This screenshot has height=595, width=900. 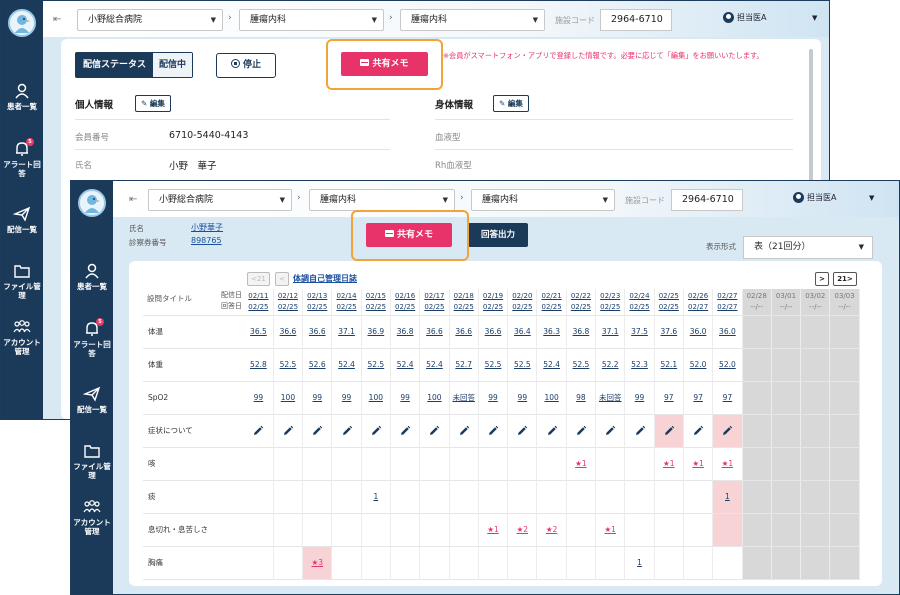 What do you see at coordinates (434, 302) in the screenshot?
I see `date-column-header: 02/17 02/25` at bounding box center [434, 302].